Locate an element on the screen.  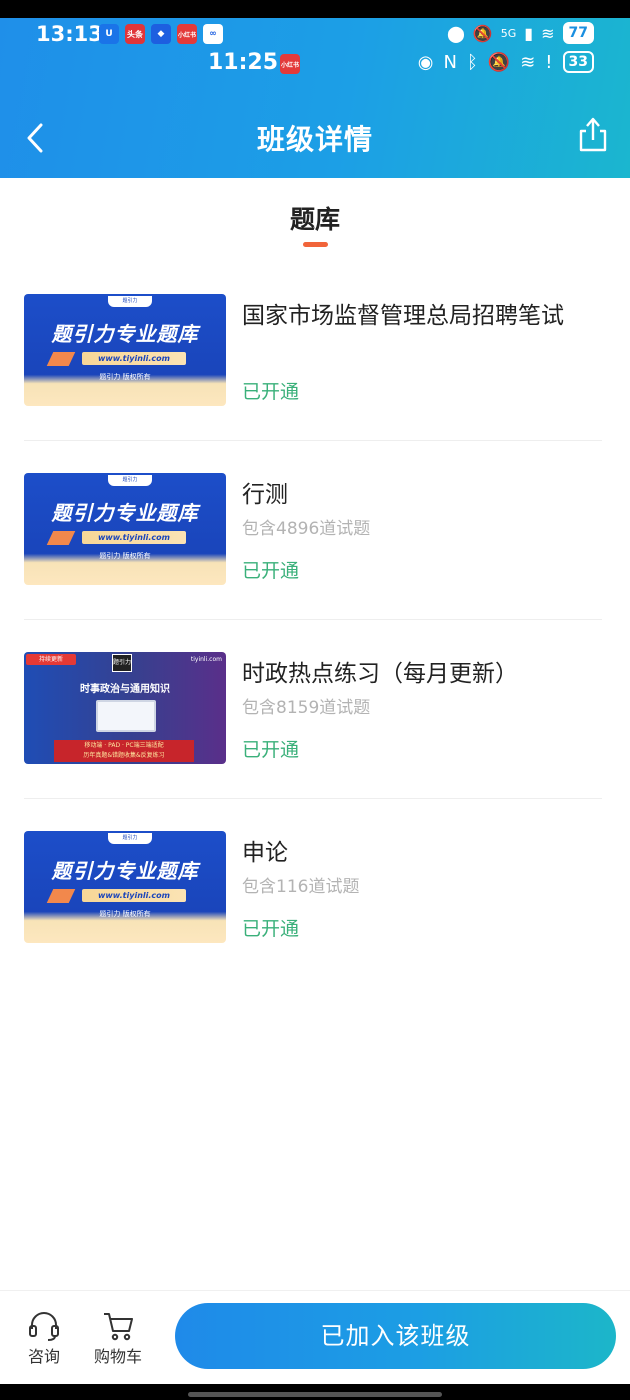
toutiao-app-icon: 头条 is located at coordinates (135, 34).